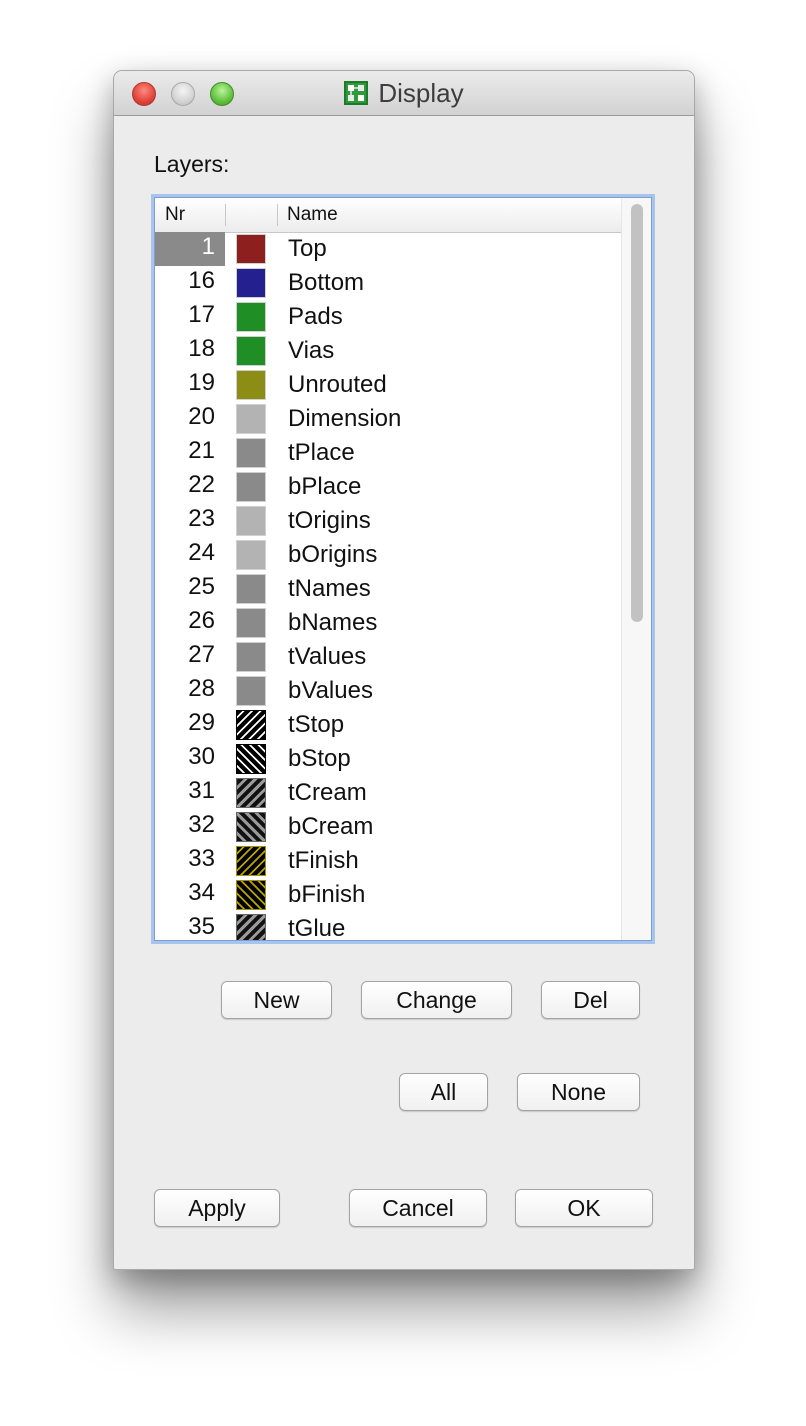 This screenshot has width=806, height=1426. What do you see at coordinates (330, 690) in the screenshot?
I see `layer-name: bValues` at bounding box center [330, 690].